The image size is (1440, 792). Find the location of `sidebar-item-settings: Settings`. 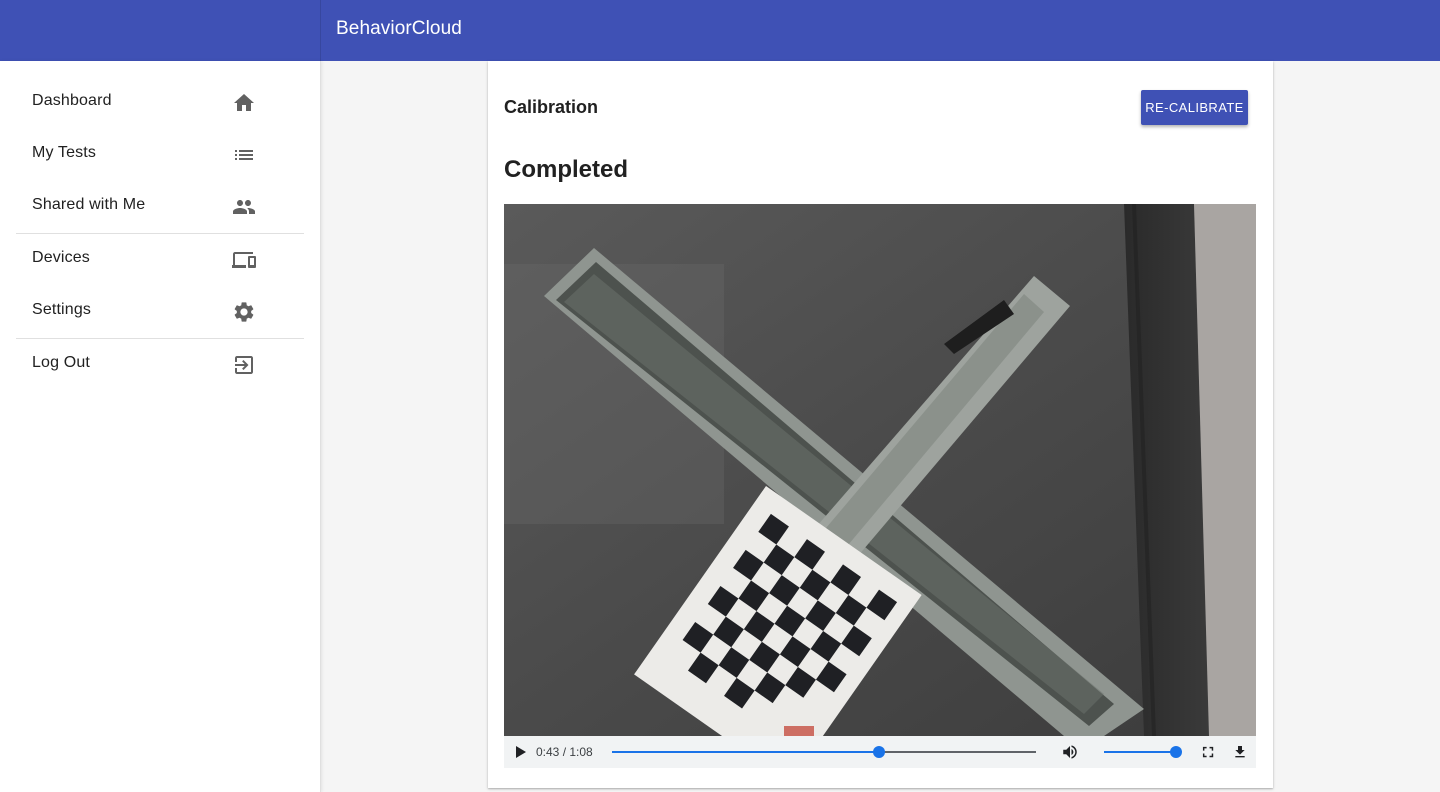

sidebar-item-settings: Settings is located at coordinates (160, 312).